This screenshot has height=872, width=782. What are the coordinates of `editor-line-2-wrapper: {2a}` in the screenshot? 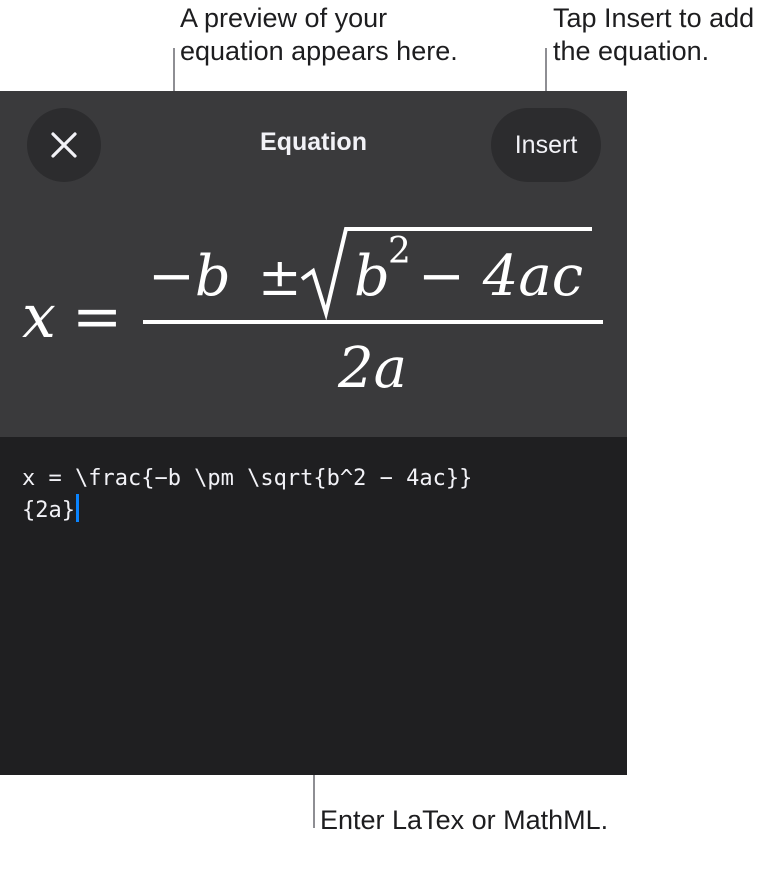 It's located at (317, 510).